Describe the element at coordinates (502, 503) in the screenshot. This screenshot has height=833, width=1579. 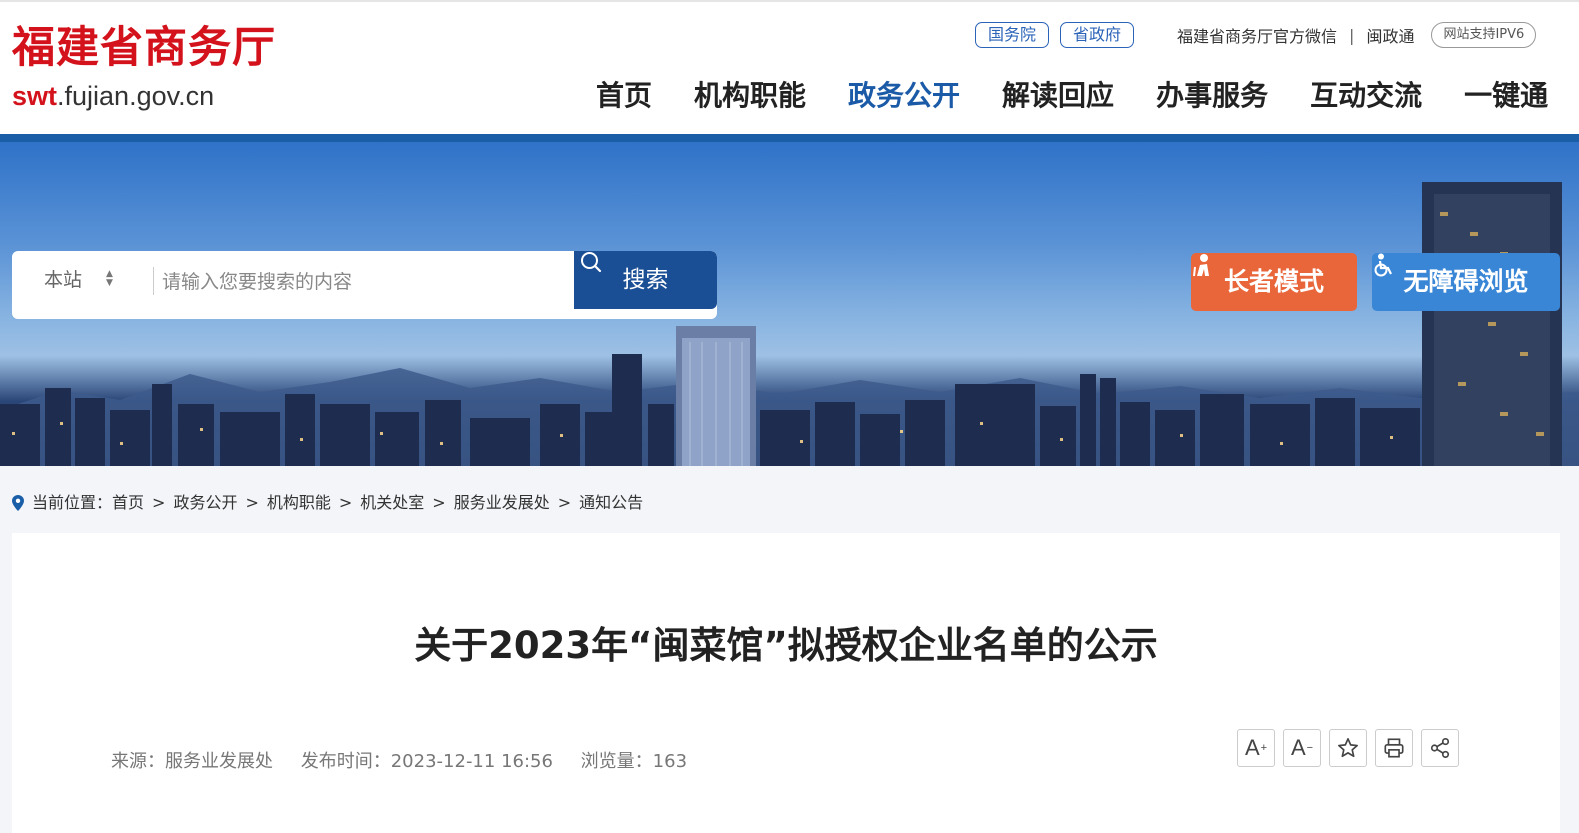
I see `breadcrumb-service-dept: 服务业发展处` at that location.